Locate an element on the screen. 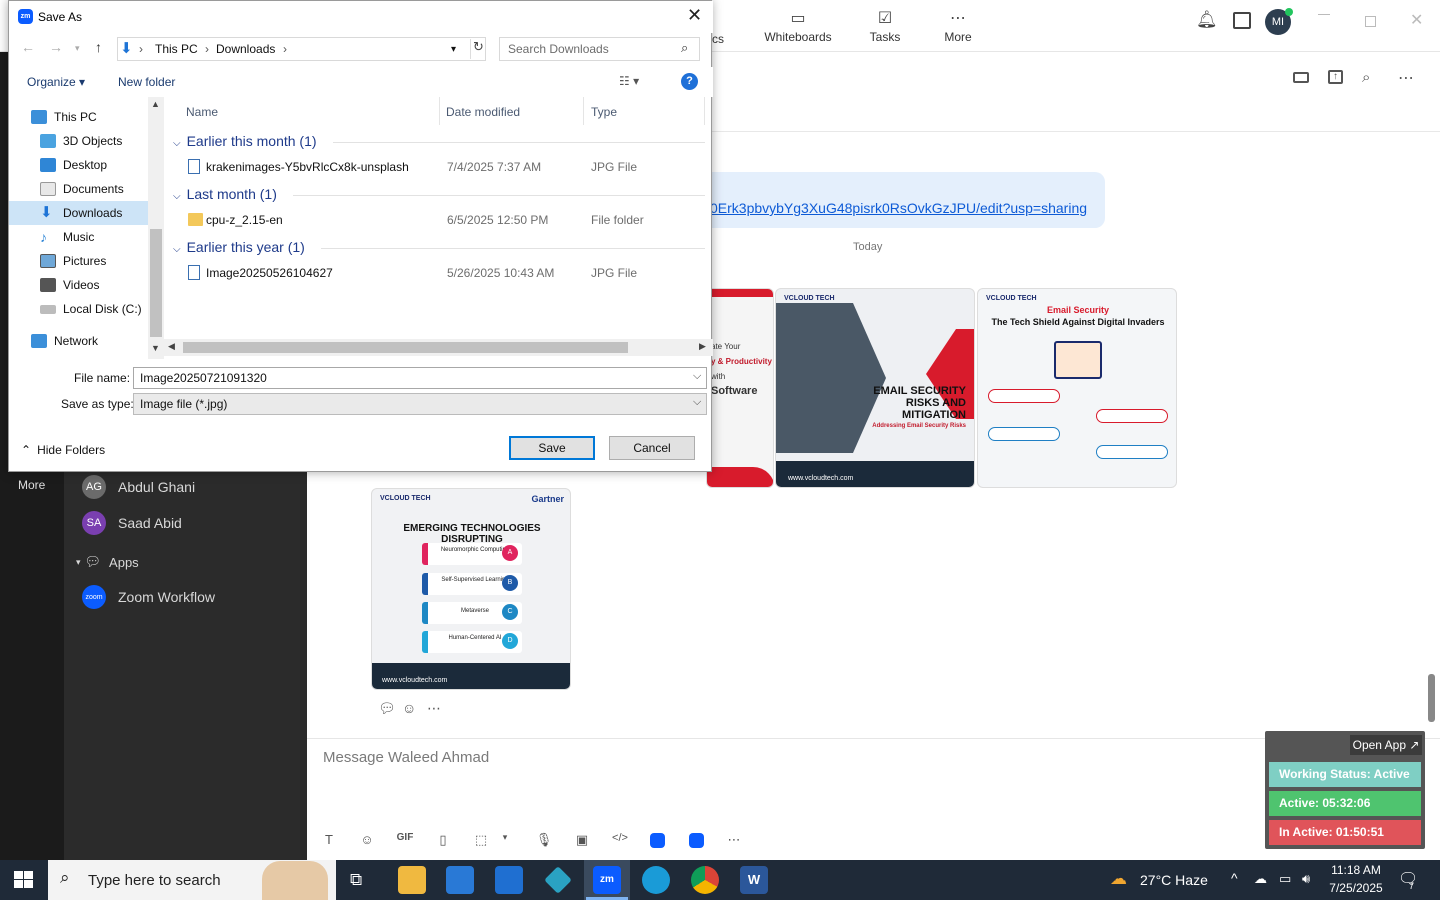 The image size is (1440, 900). scroll-down-icon: ▼ is located at coordinates (155, 348).